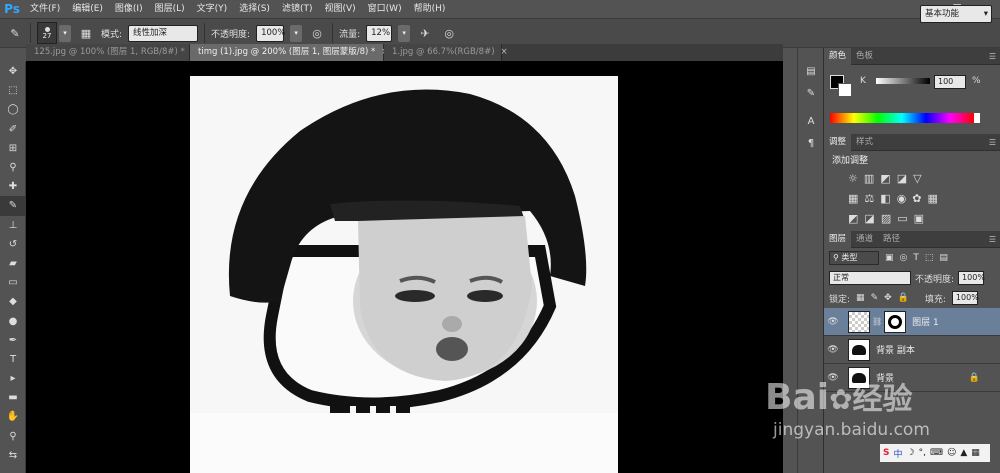 This screenshot has width=1000, height=473. What do you see at coordinates (917, 178) in the screenshot?
I see `vibrance-icon: ▽` at bounding box center [917, 178].